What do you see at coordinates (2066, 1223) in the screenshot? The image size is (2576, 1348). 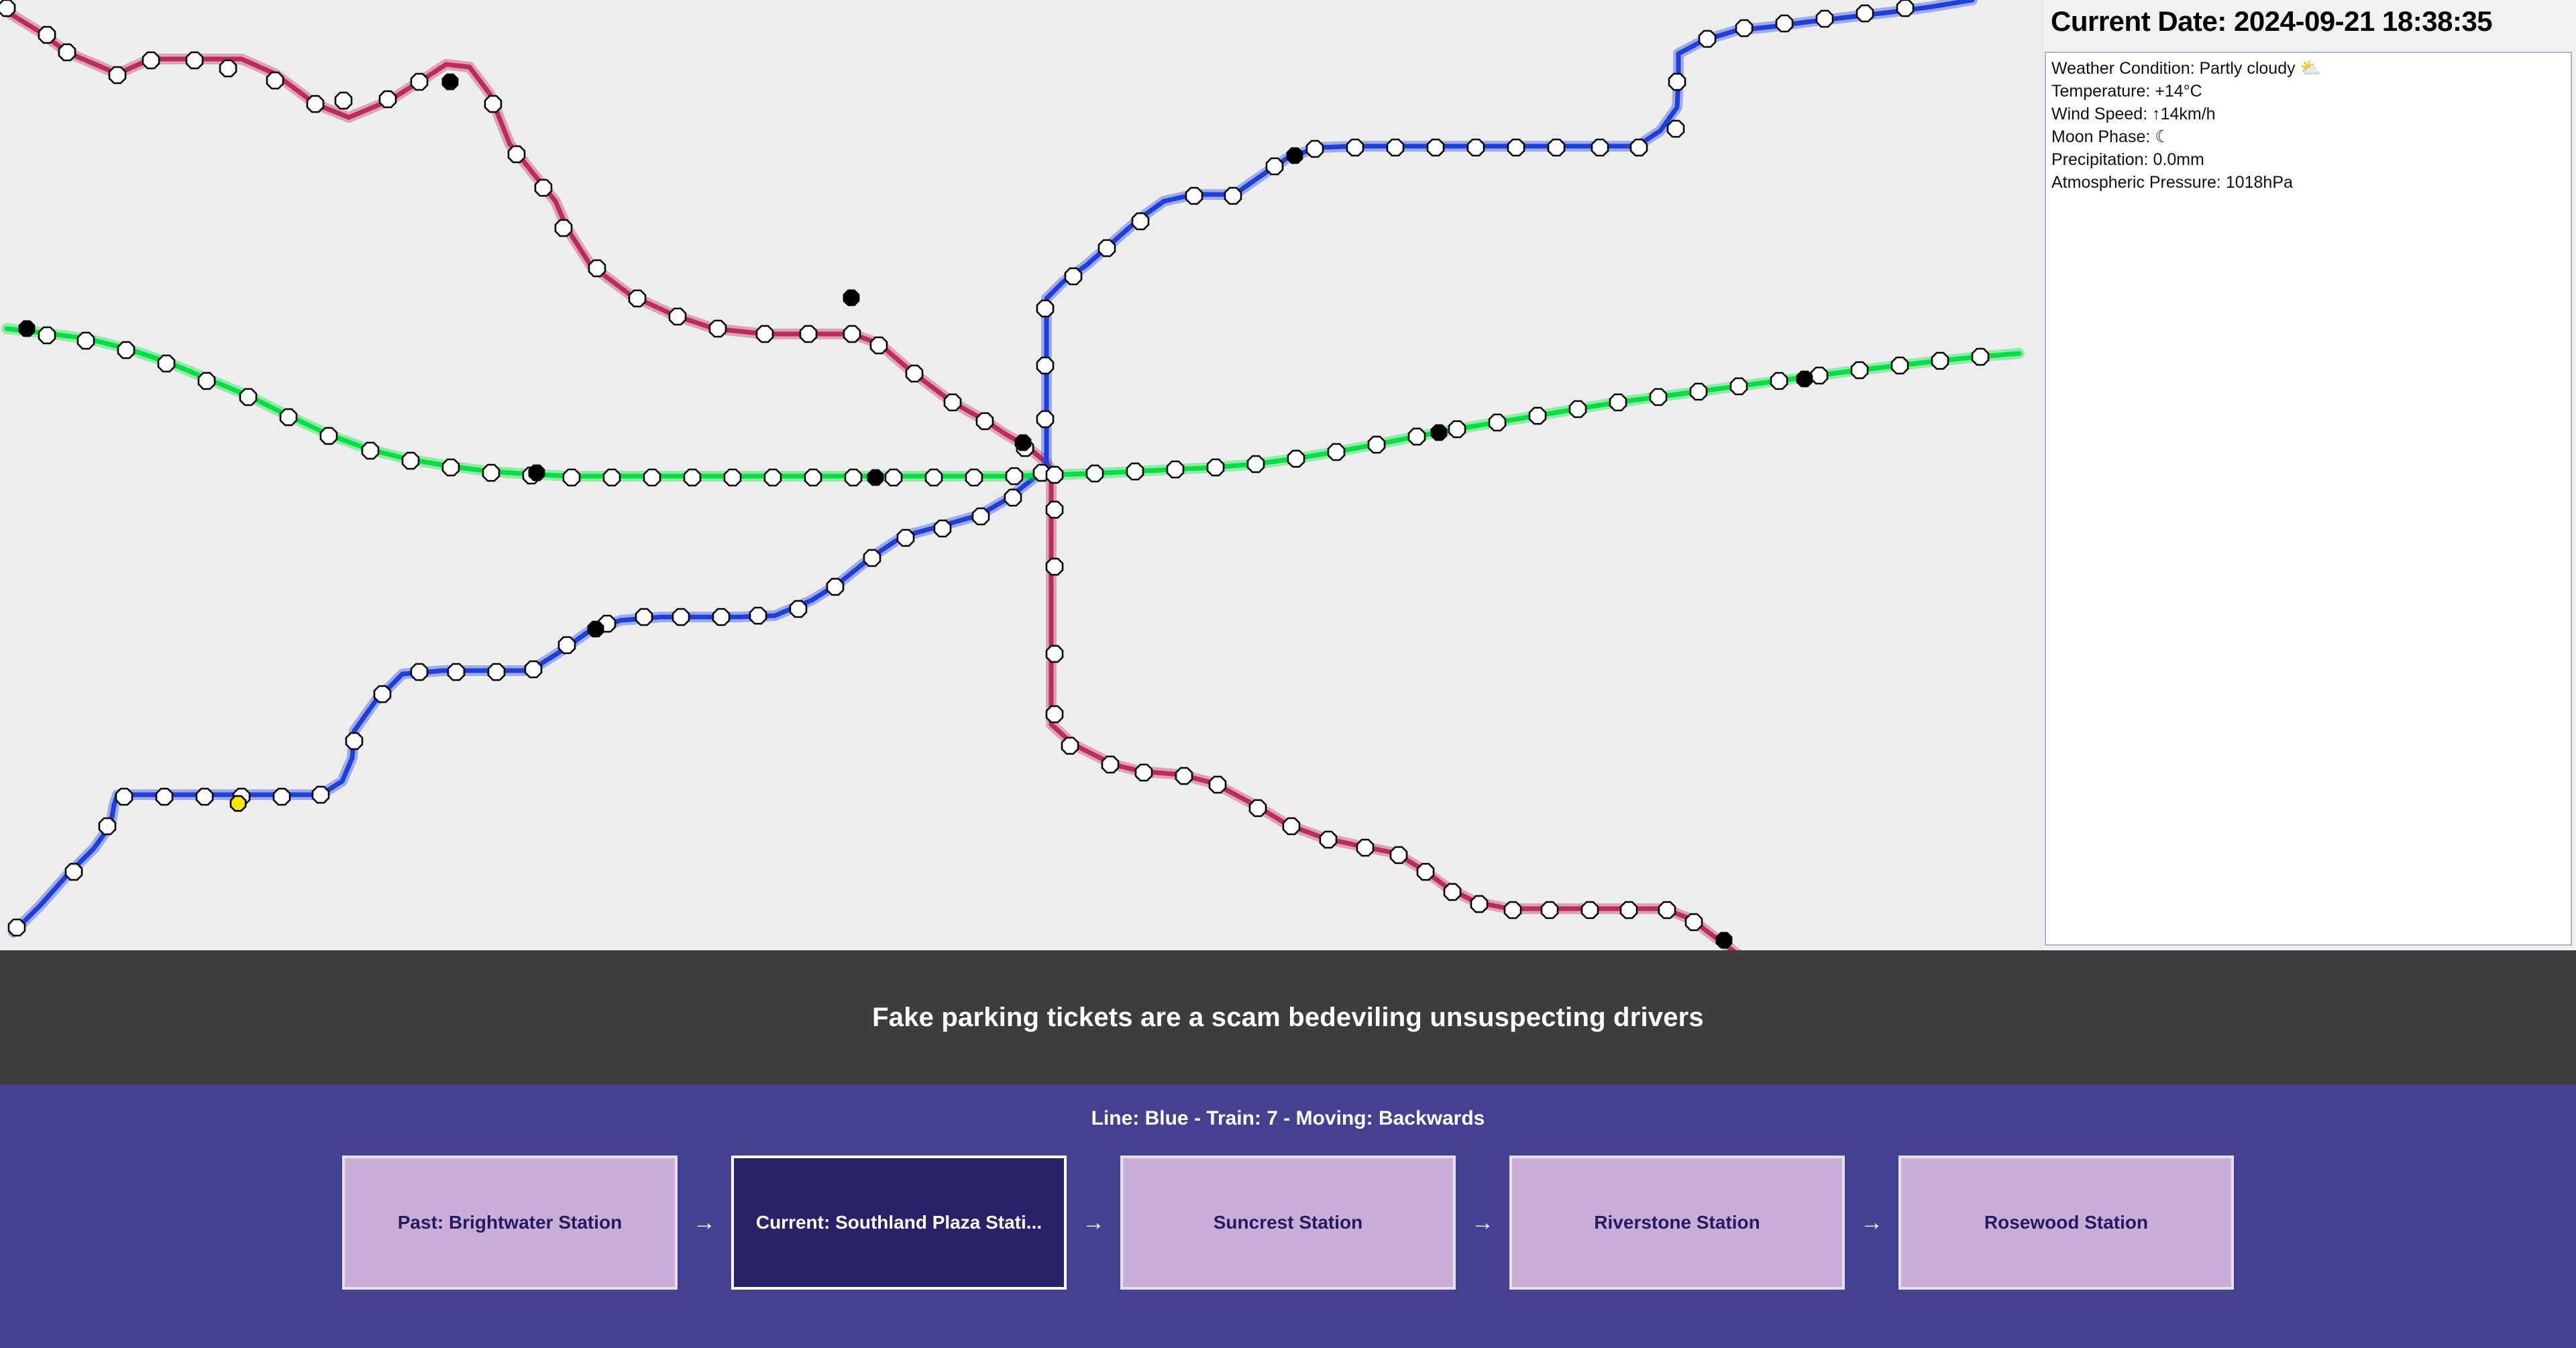 I see `station-card-upcoming-4: Rosewood Station` at bounding box center [2066, 1223].